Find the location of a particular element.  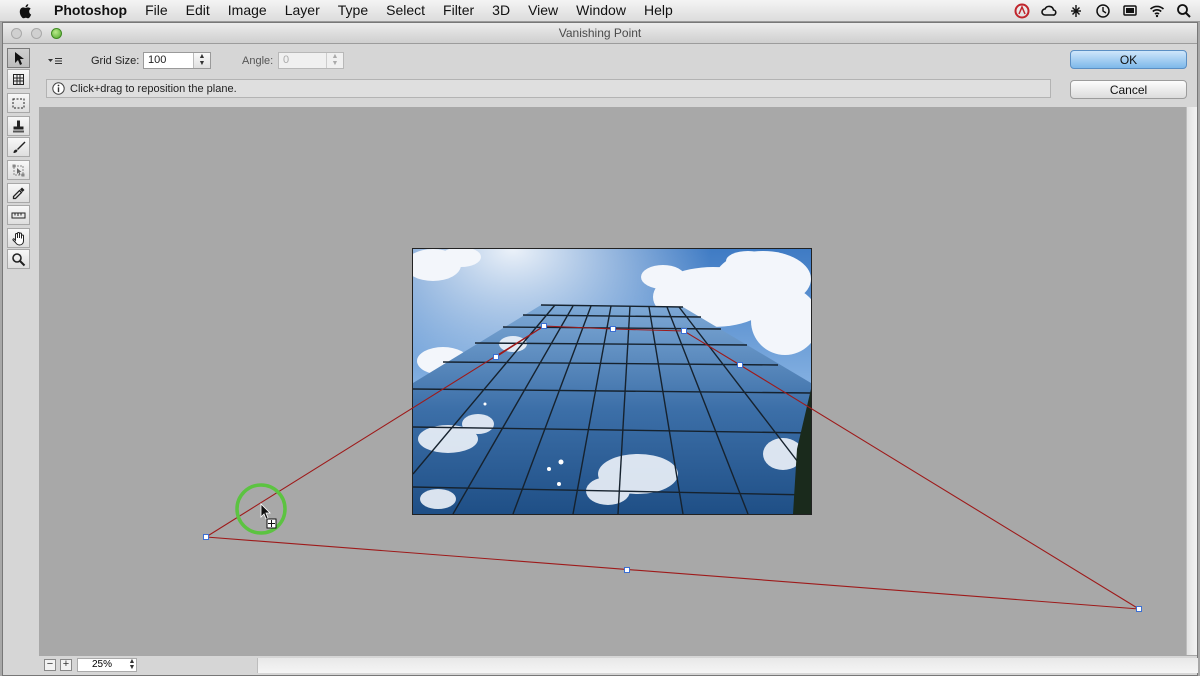

measure-tool is located at coordinates (18, 215).